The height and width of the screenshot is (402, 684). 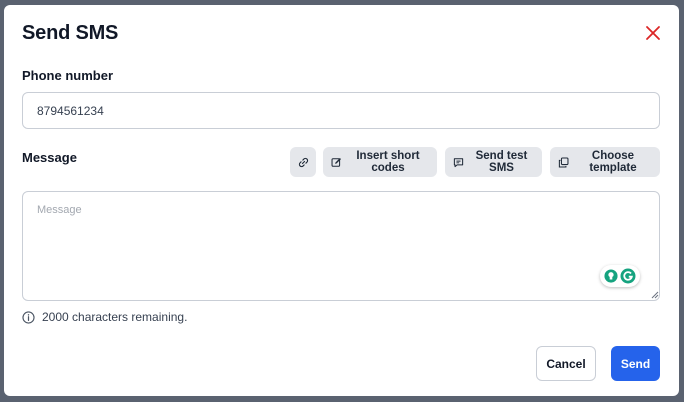 What do you see at coordinates (635, 363) in the screenshot?
I see `send-button: Send` at bounding box center [635, 363].